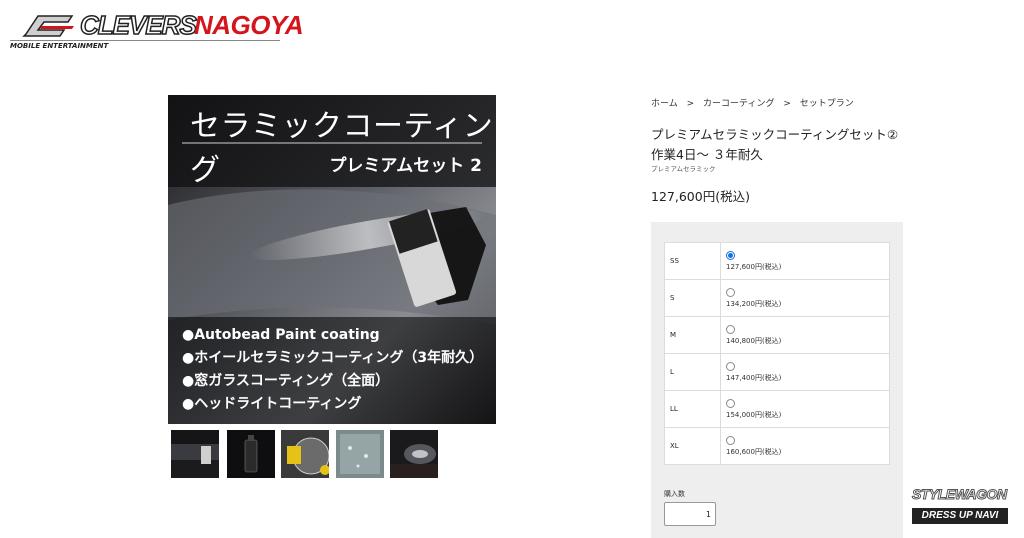  Describe the element at coordinates (730, 366) in the screenshot. I see `option-radio-l` at that location.